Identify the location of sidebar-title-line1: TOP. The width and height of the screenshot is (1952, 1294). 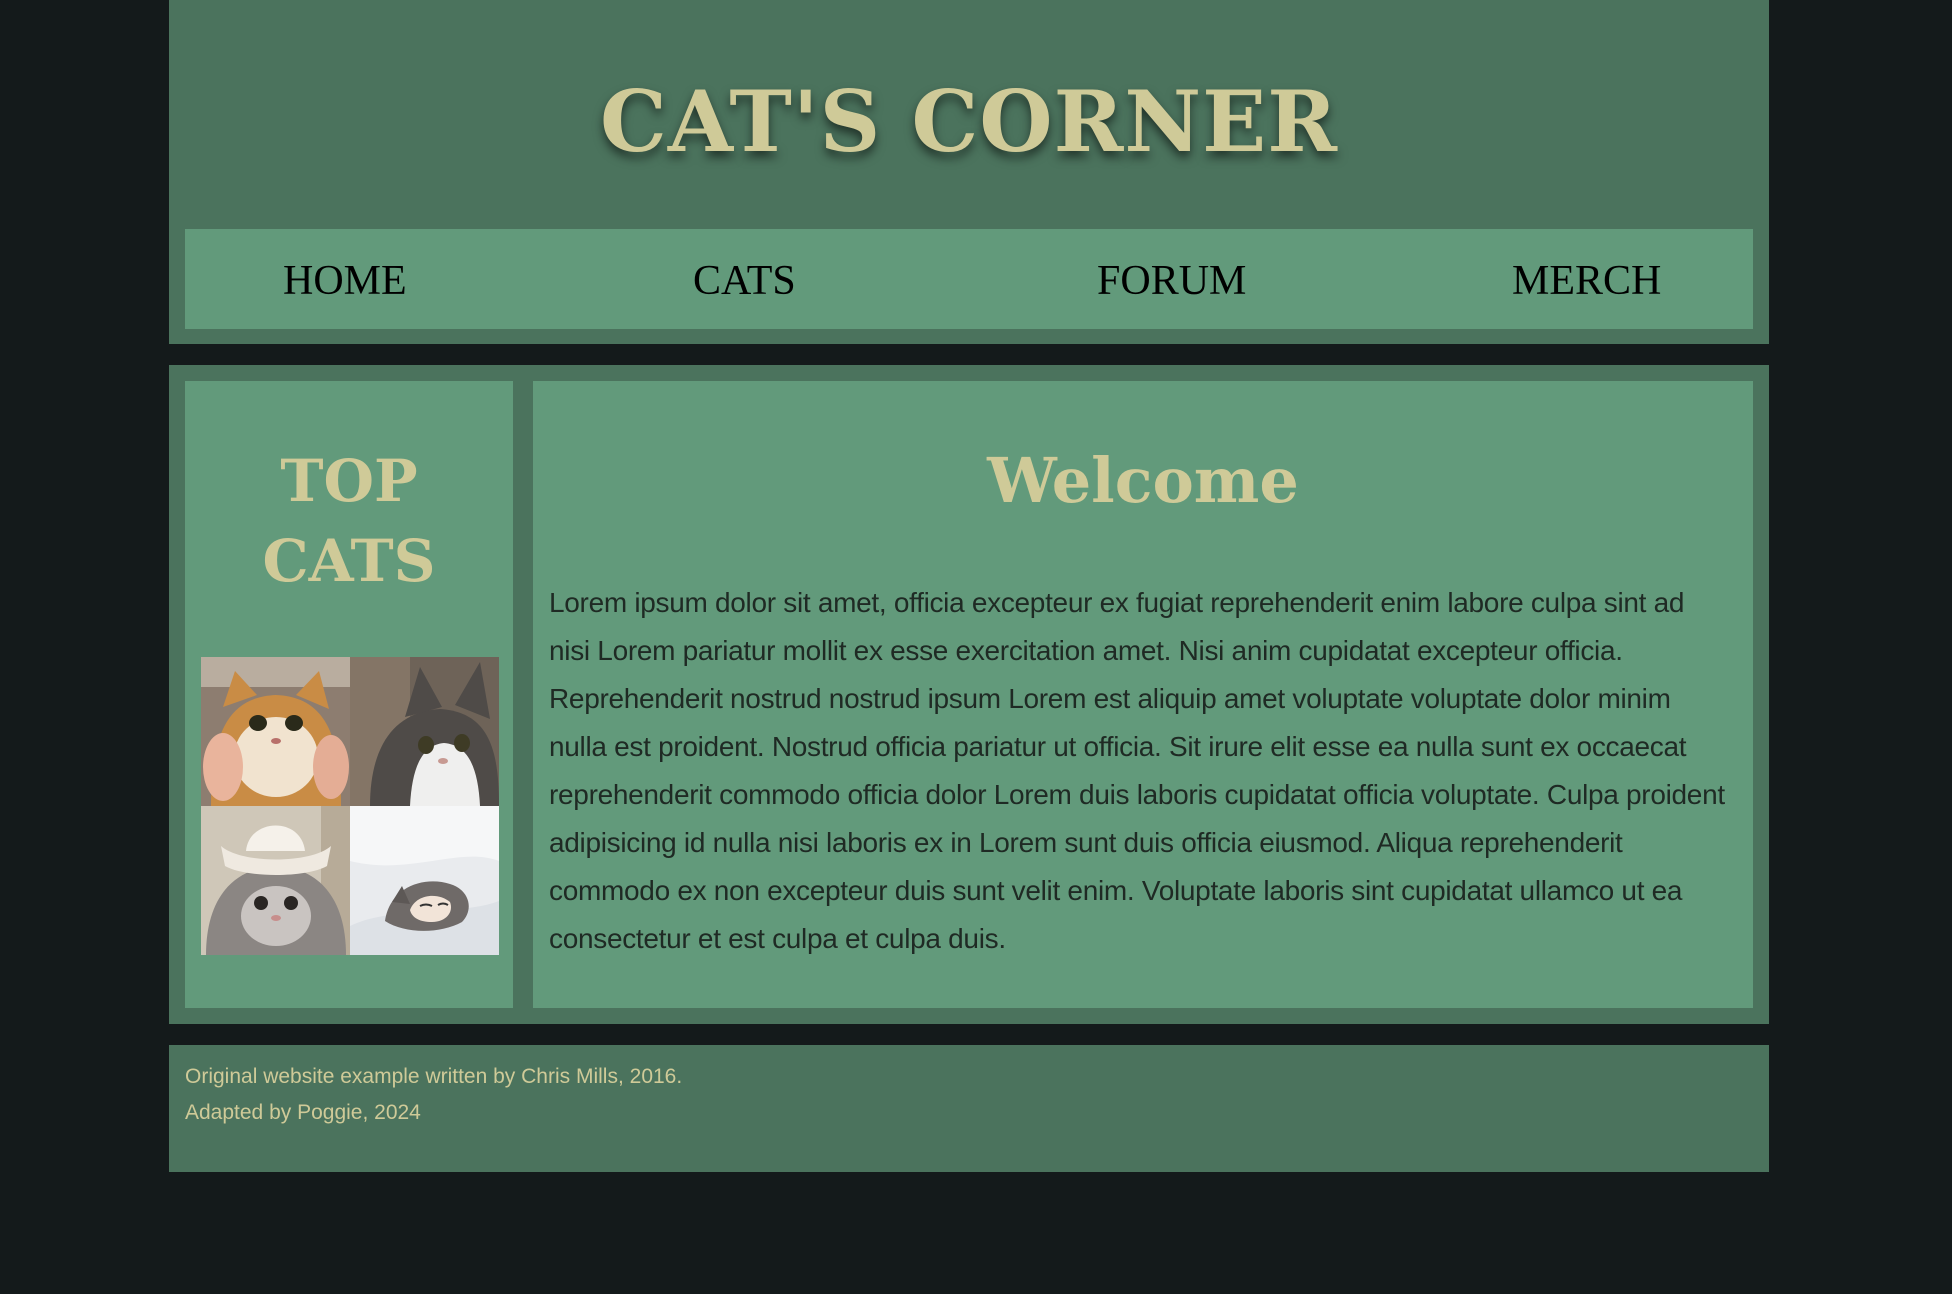
(349, 481).